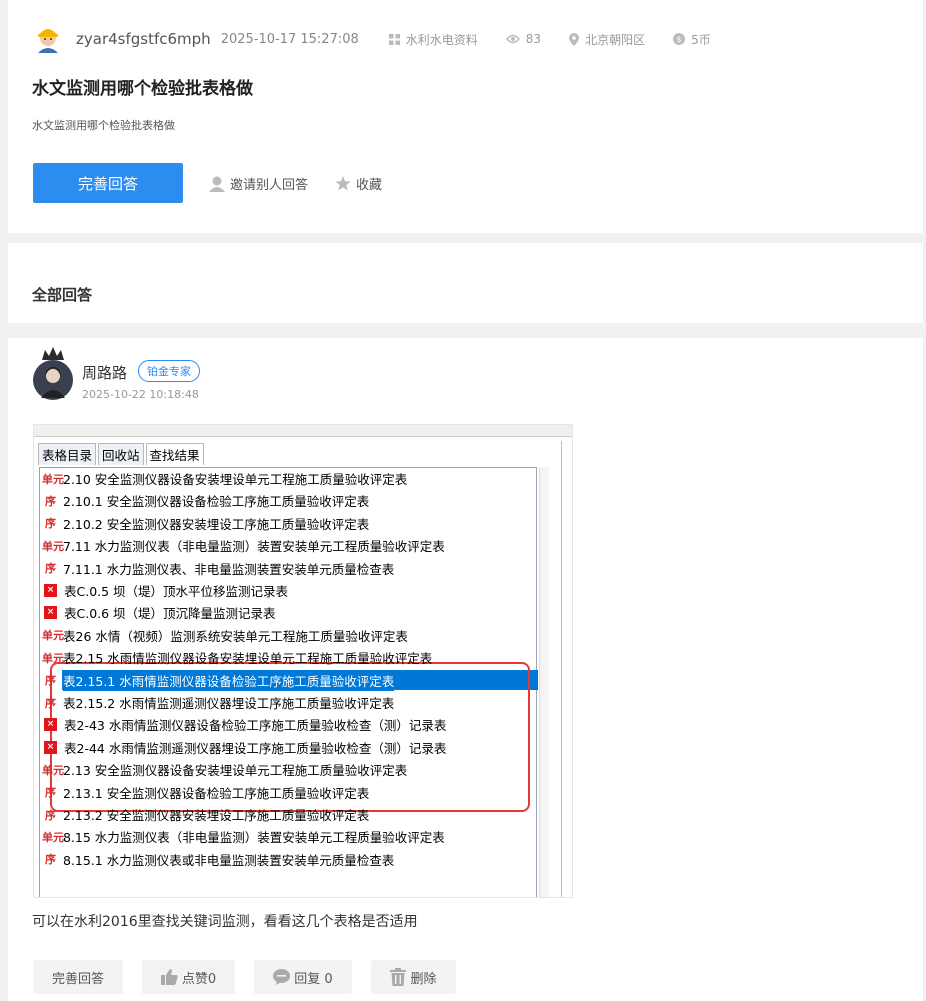  I want to click on tree-row-label: 8.15.1 水力监测仪表或非电量监测装置安装单元质量检查表, so click(229, 860).